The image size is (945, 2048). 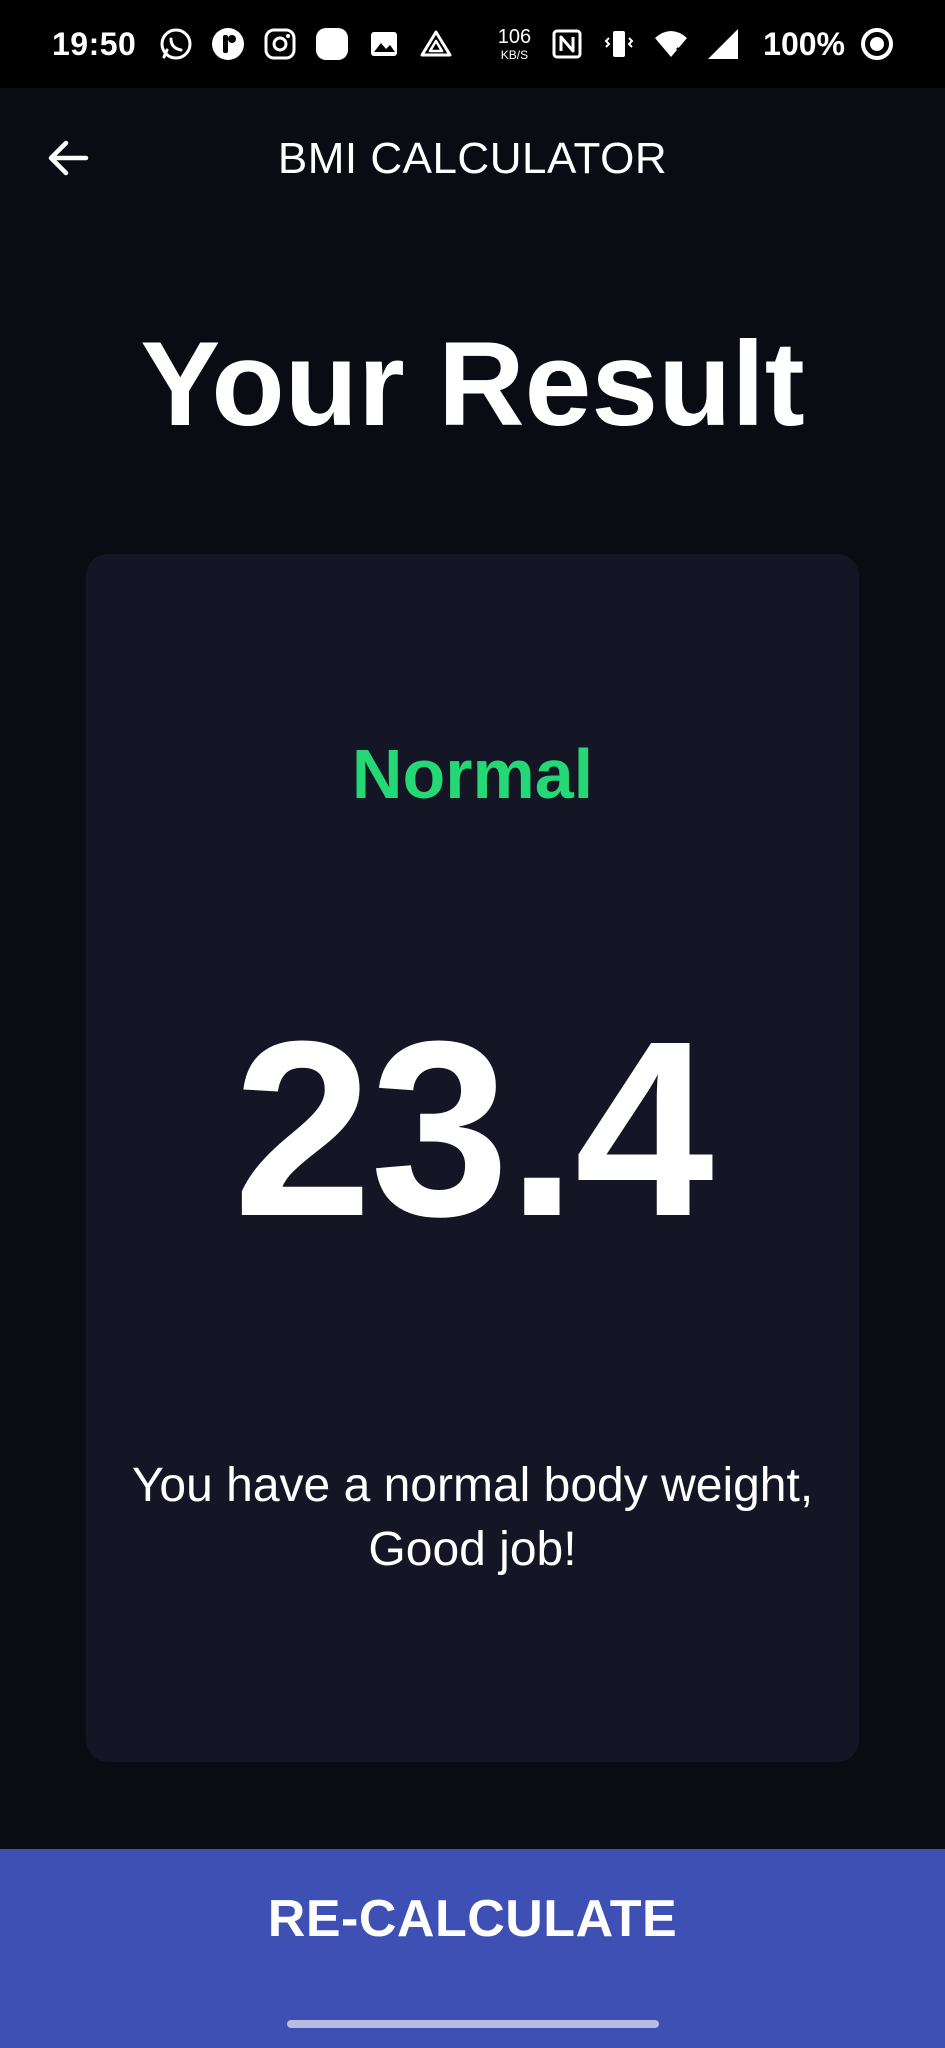 I want to click on network-speed: 106 KB/S, so click(x=514, y=44).